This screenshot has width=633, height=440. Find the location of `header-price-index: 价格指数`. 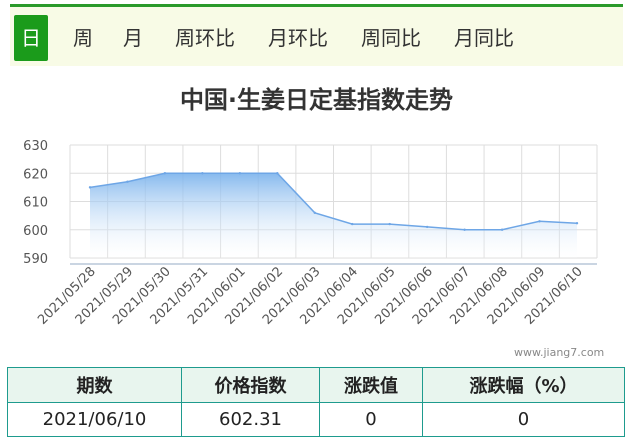

header-price-index: 价格指数 is located at coordinates (250, 385).